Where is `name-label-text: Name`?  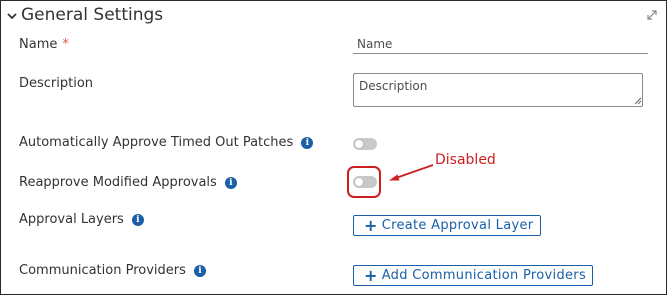 name-label-text: Name is located at coordinates (38, 44).